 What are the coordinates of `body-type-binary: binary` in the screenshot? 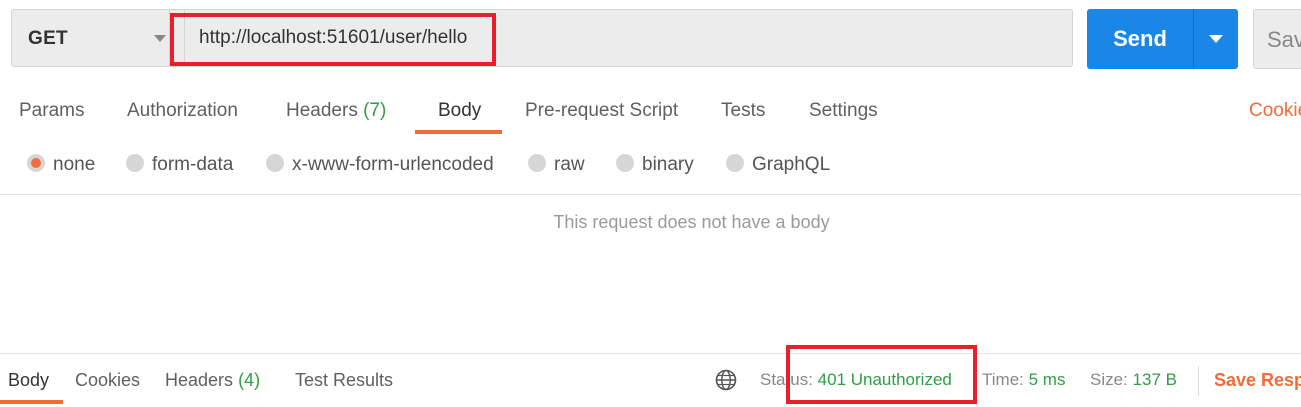 It's located at (668, 165).